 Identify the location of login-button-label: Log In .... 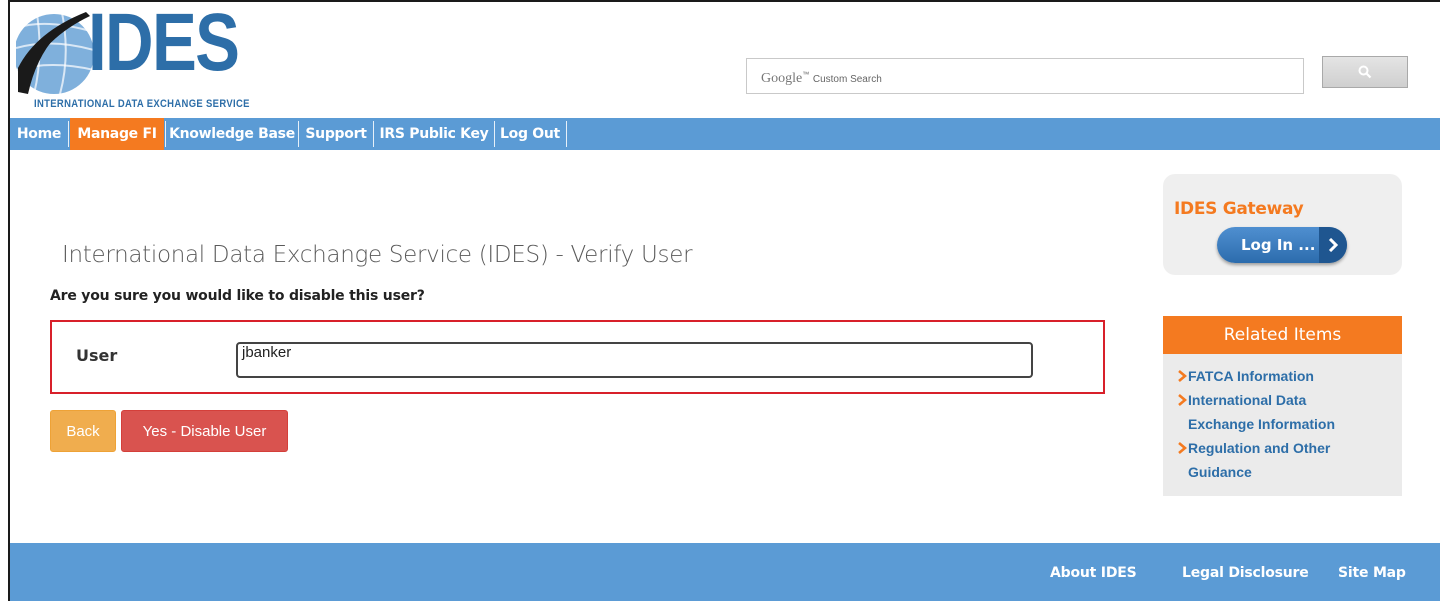
(1278, 245).